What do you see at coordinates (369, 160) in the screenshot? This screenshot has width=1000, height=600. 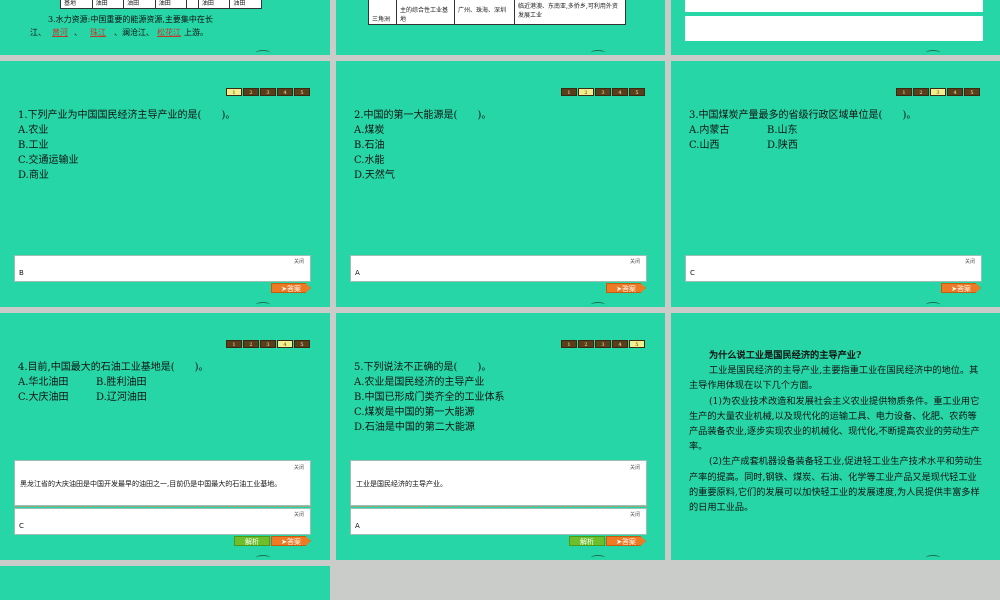 I see `option-c: C.水能` at bounding box center [369, 160].